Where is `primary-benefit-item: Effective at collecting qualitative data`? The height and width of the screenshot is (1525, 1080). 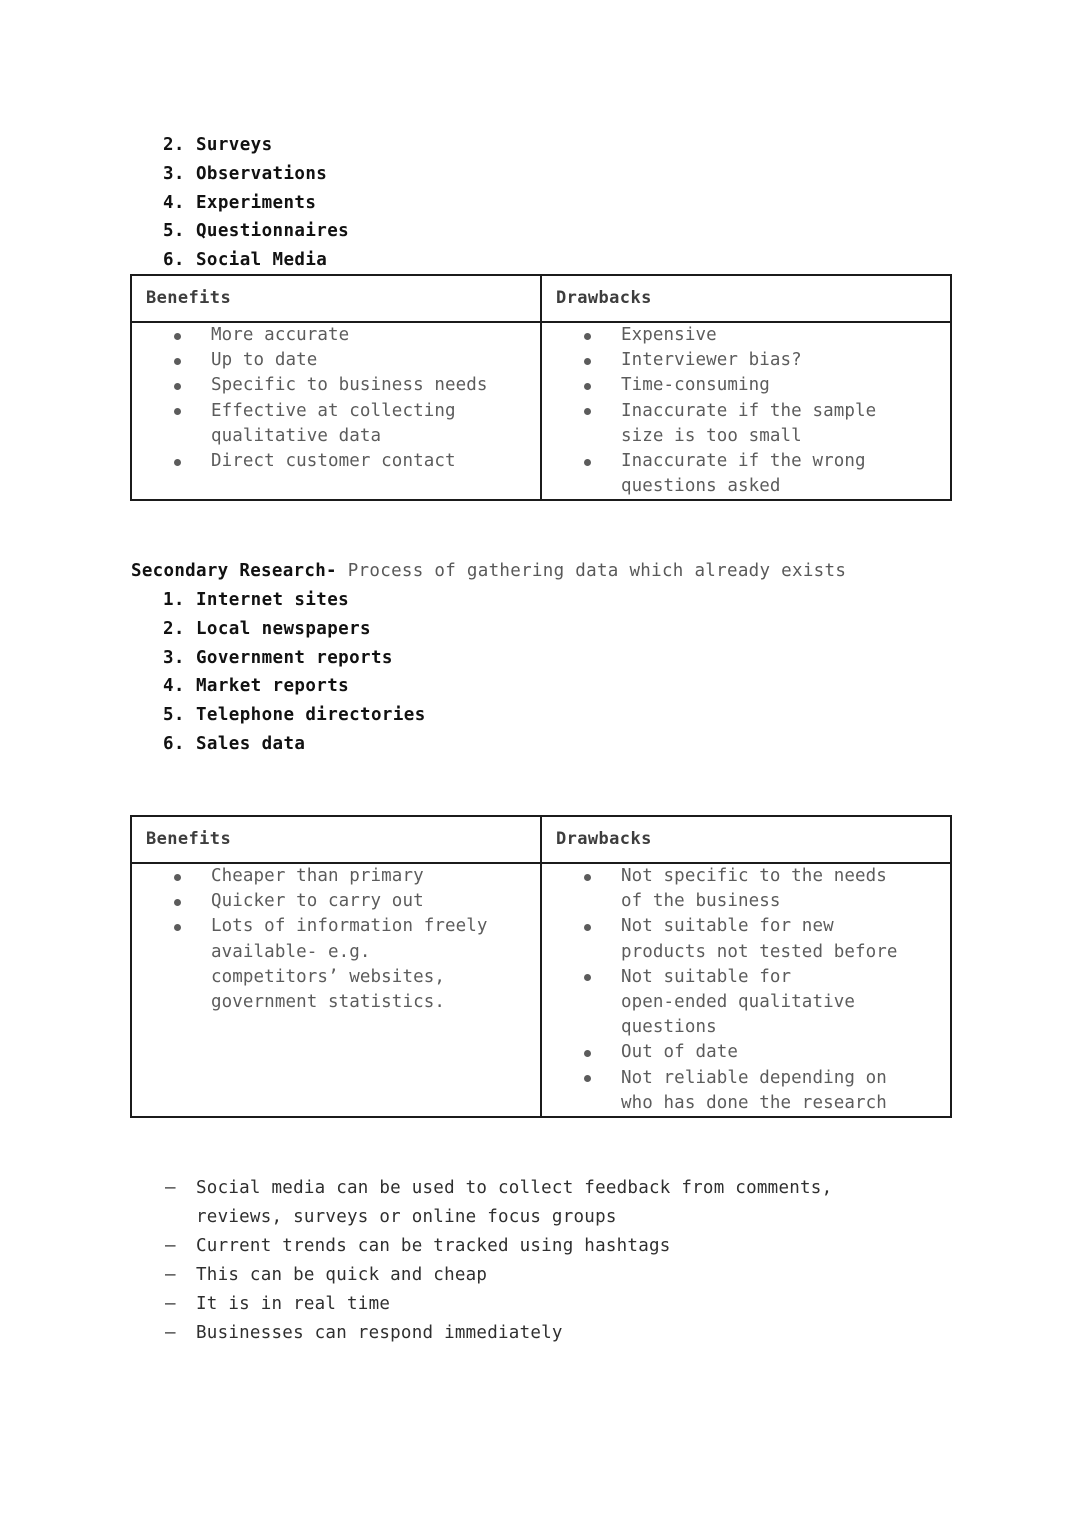
primary-benefit-item: Effective at collecting qualitative data is located at coordinates (336, 424).